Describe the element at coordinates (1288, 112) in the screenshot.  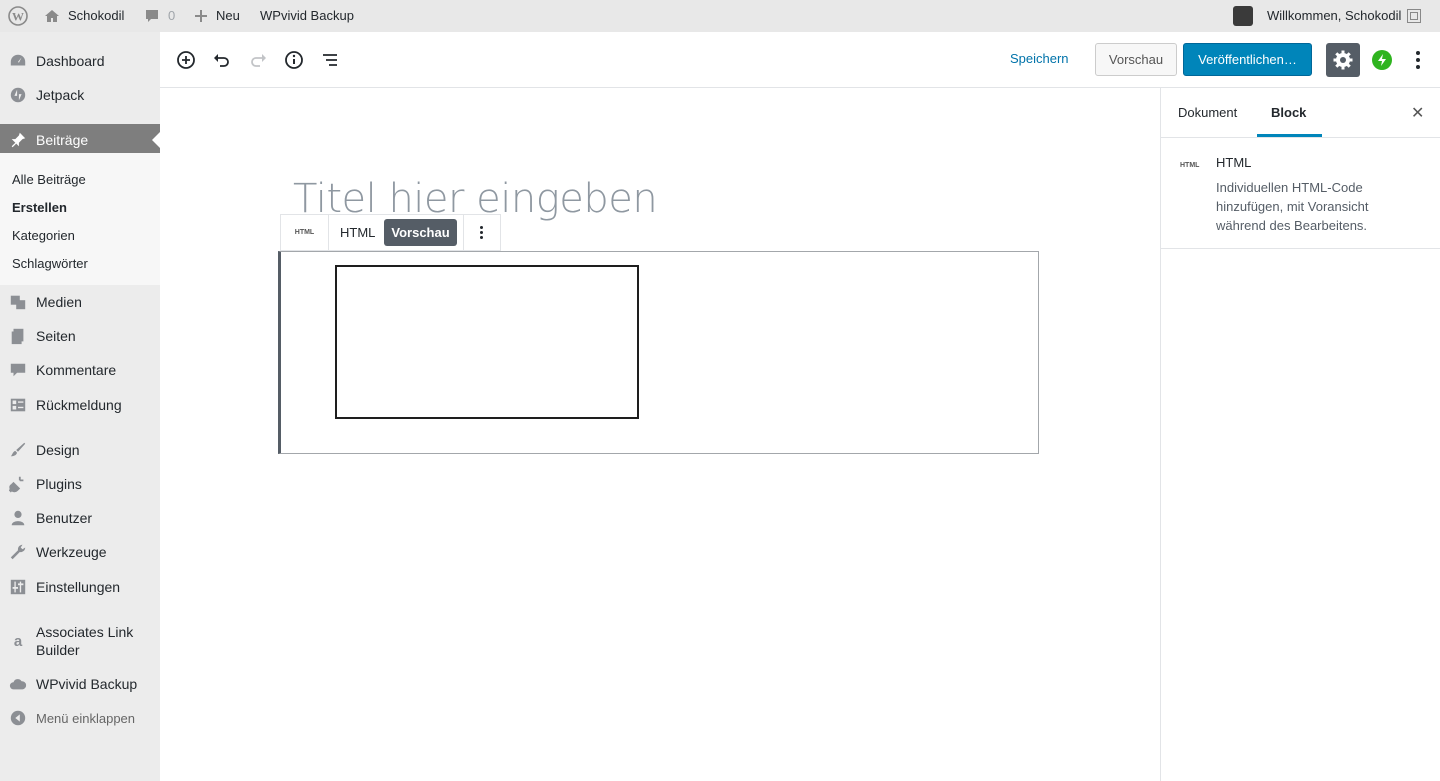
I see `tab-block: Block` at that location.